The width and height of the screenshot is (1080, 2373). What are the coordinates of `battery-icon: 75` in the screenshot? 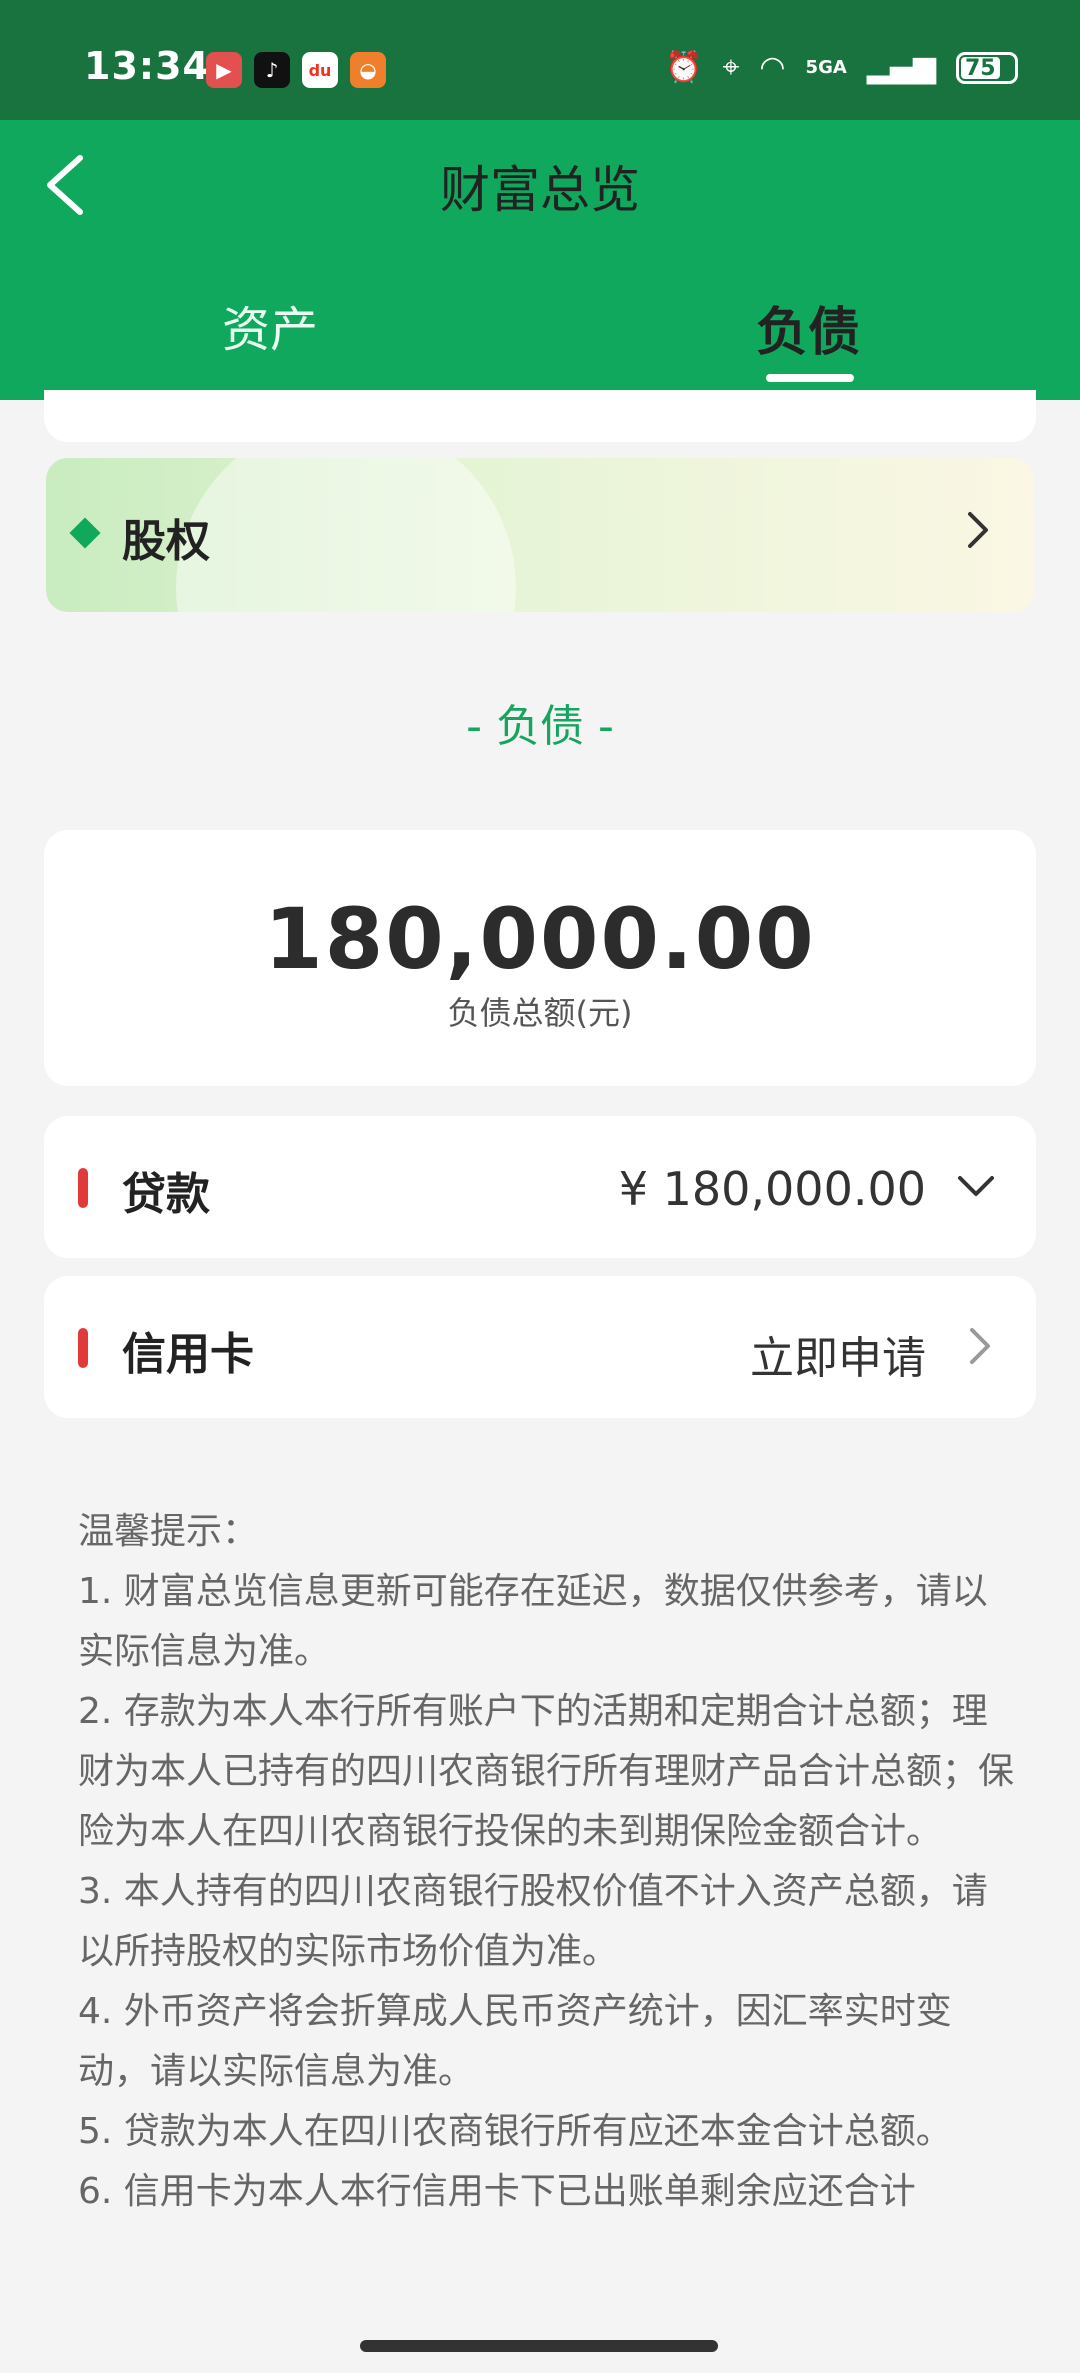 It's located at (987, 68).